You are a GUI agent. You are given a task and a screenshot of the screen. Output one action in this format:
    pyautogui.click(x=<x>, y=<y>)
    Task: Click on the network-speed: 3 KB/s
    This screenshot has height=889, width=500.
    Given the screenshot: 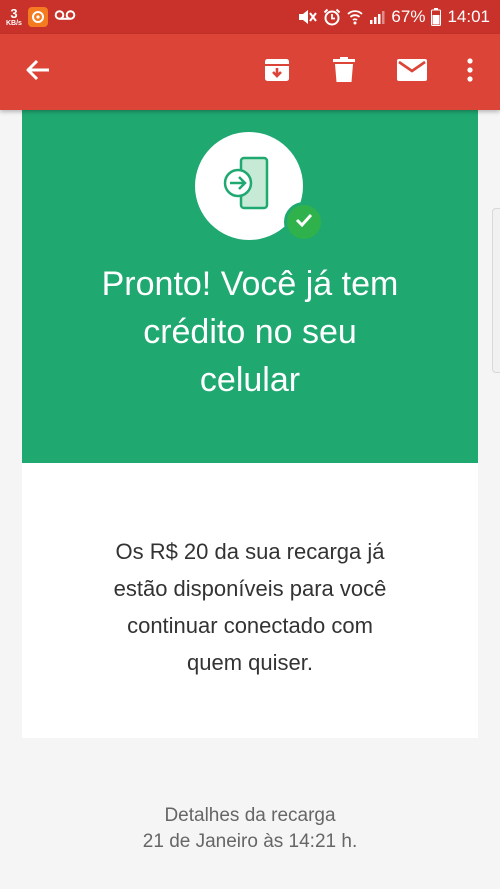 What is the action you would take?
    pyautogui.click(x=14, y=17)
    